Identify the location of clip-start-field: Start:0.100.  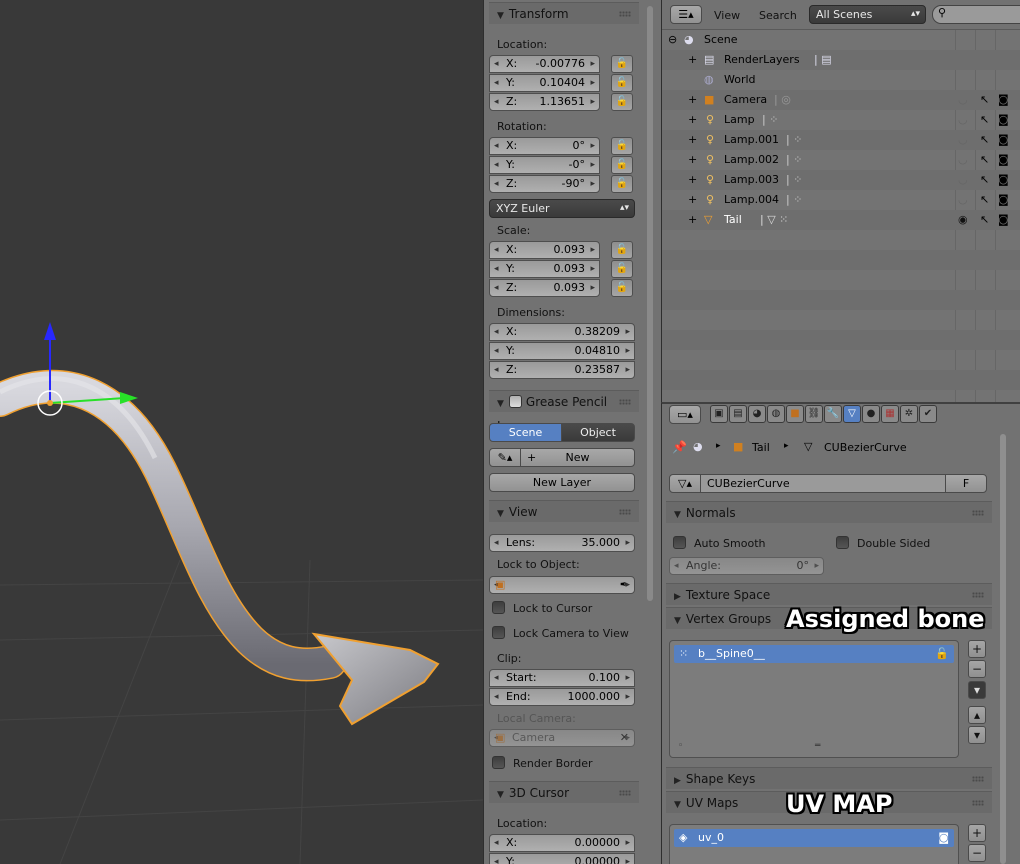
(562, 678).